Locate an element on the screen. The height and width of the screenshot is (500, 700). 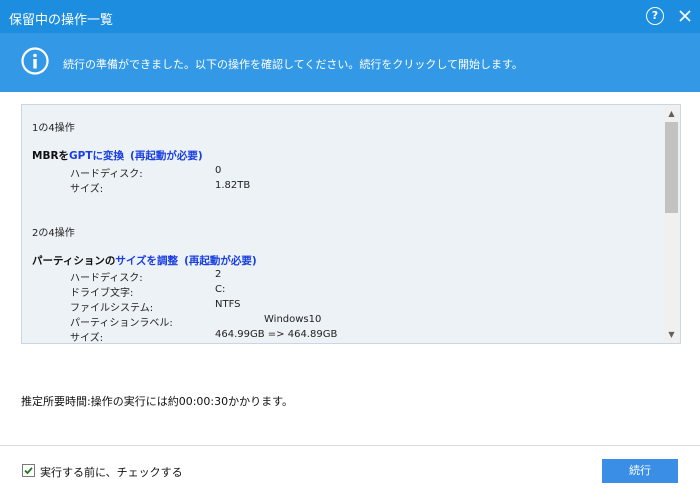
vertical-scrollbar: ▲ ▼ is located at coordinates (671, 224).